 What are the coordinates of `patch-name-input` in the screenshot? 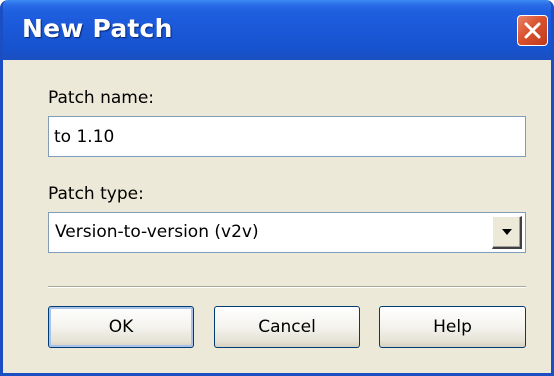 It's located at (287, 136).